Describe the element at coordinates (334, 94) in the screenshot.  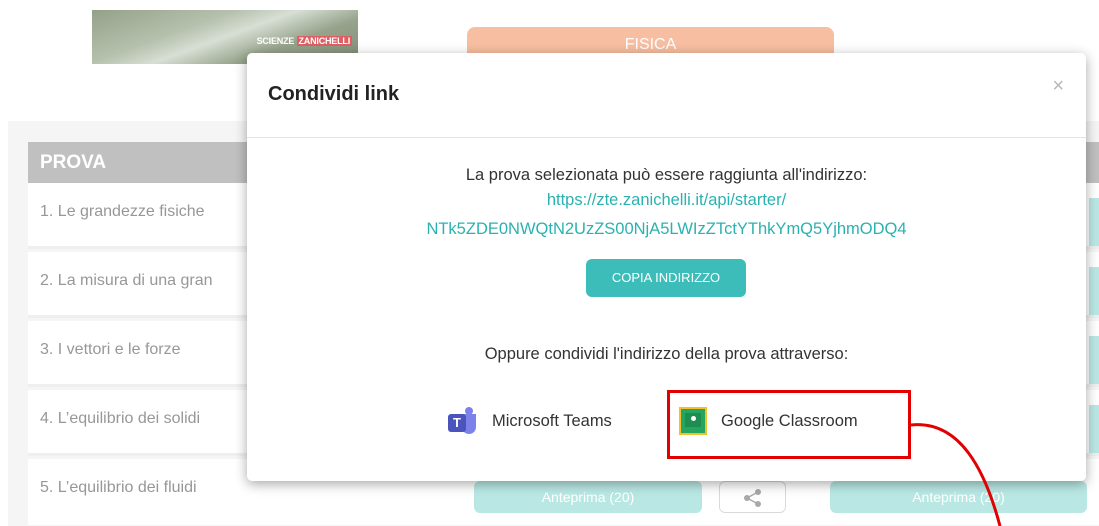
I see `modal-title: Condividi link` at that location.